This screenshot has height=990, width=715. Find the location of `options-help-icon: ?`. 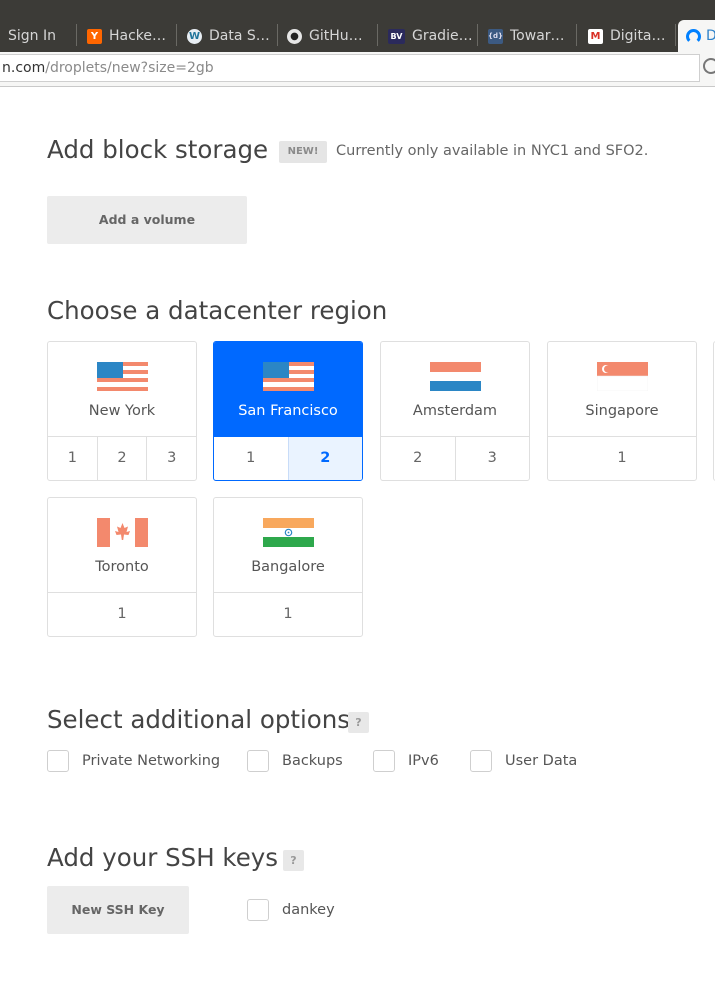

options-help-icon: ? is located at coordinates (358, 722).